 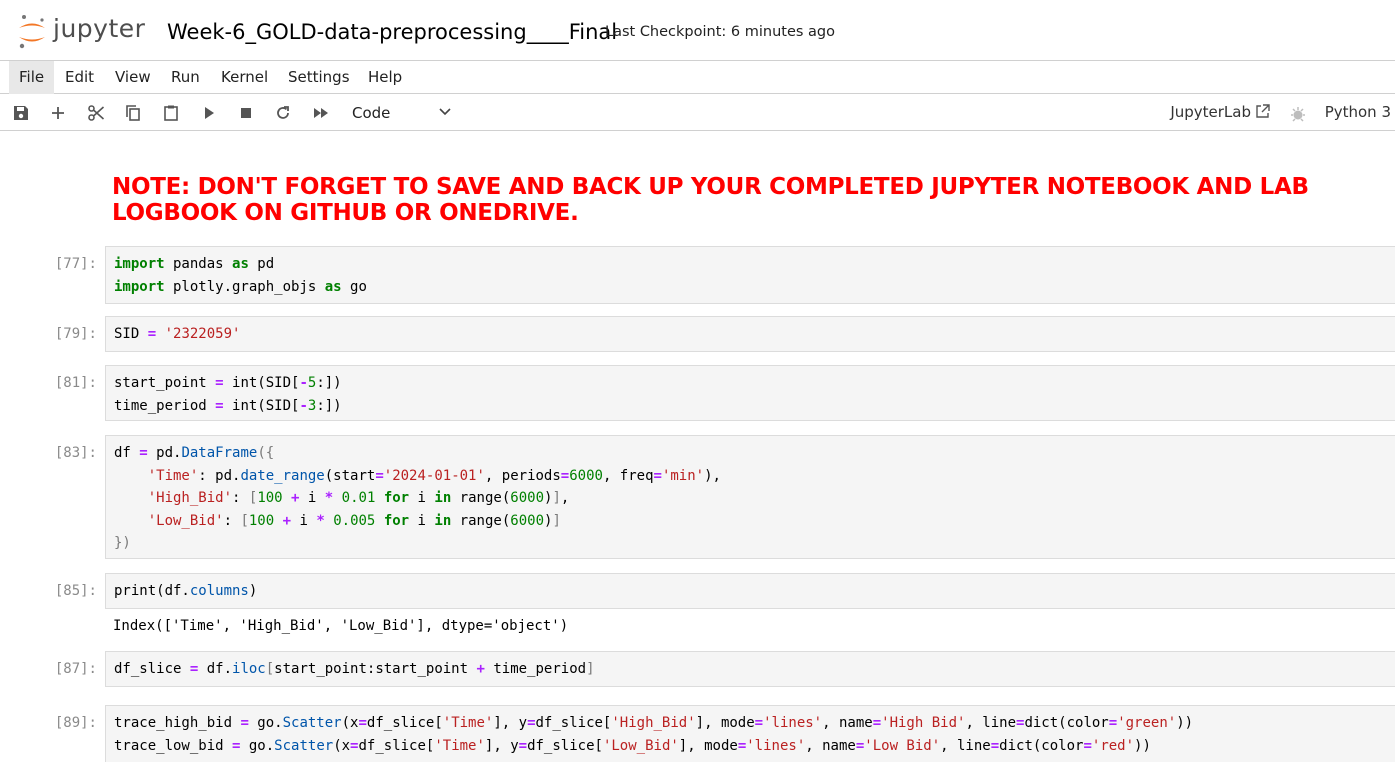 What do you see at coordinates (75, 264) in the screenshot?
I see `cell-prompt: [77]:` at bounding box center [75, 264].